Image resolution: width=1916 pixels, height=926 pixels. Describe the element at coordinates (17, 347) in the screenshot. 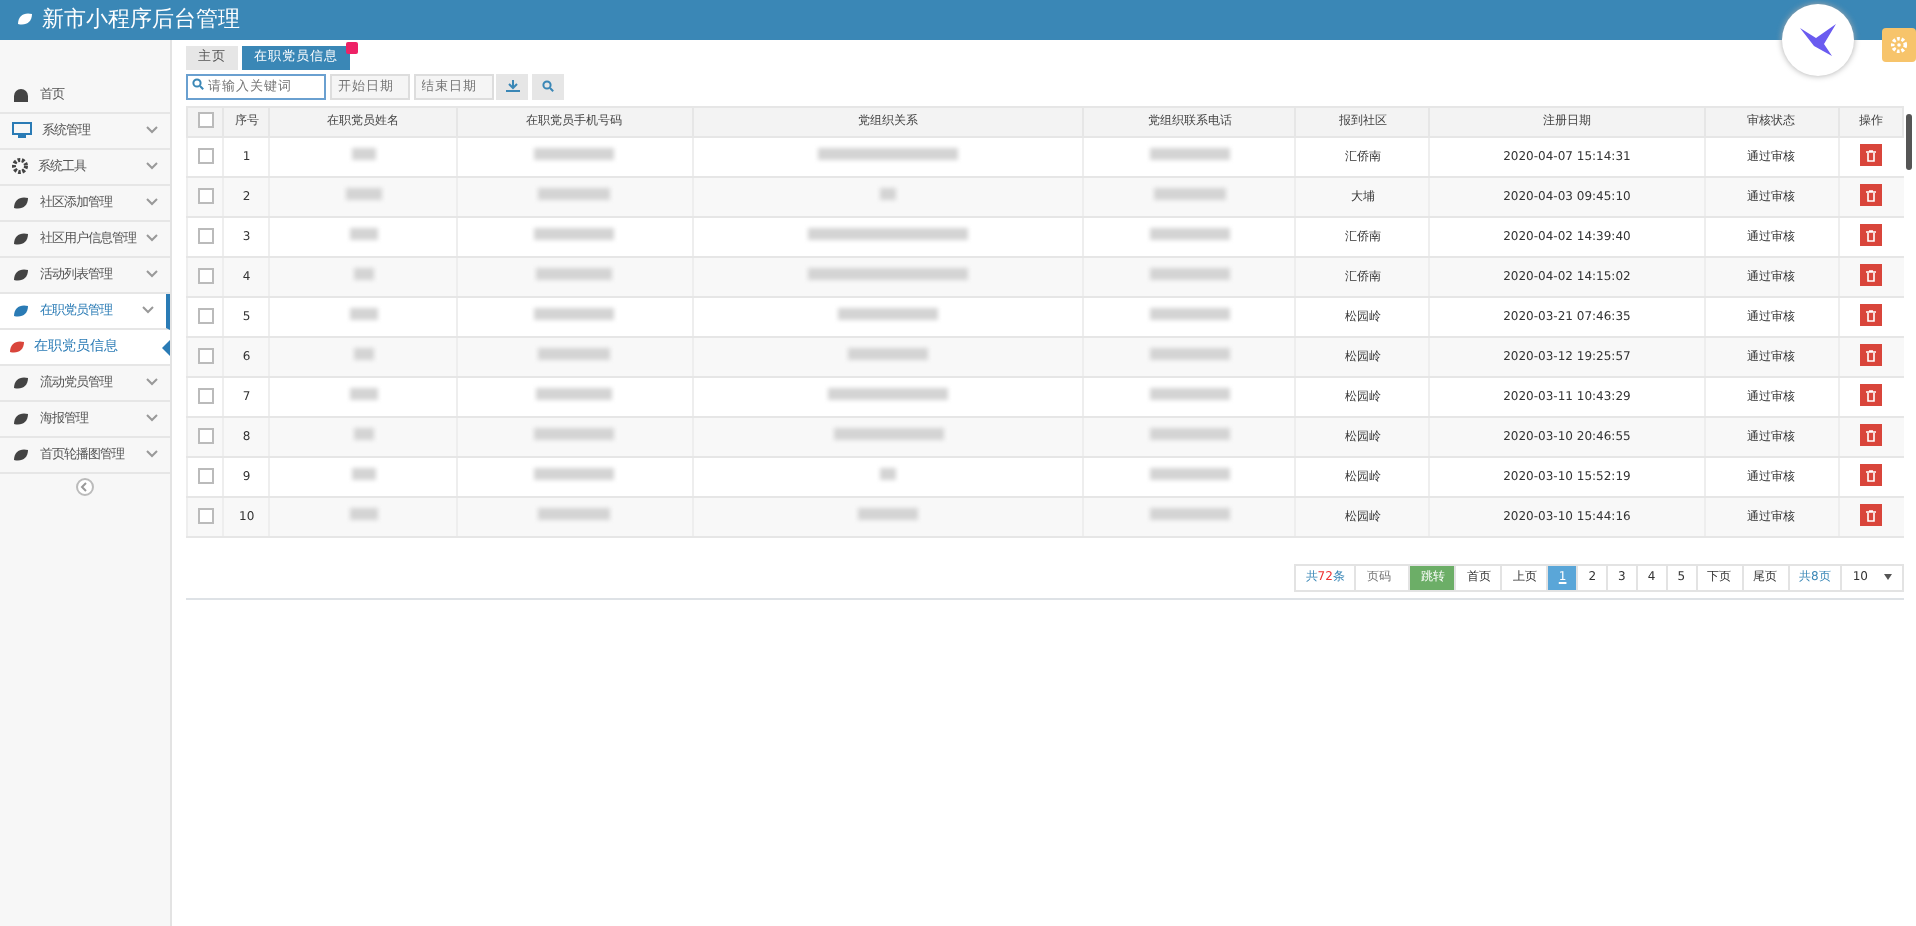

I see `leaf-icon` at that location.